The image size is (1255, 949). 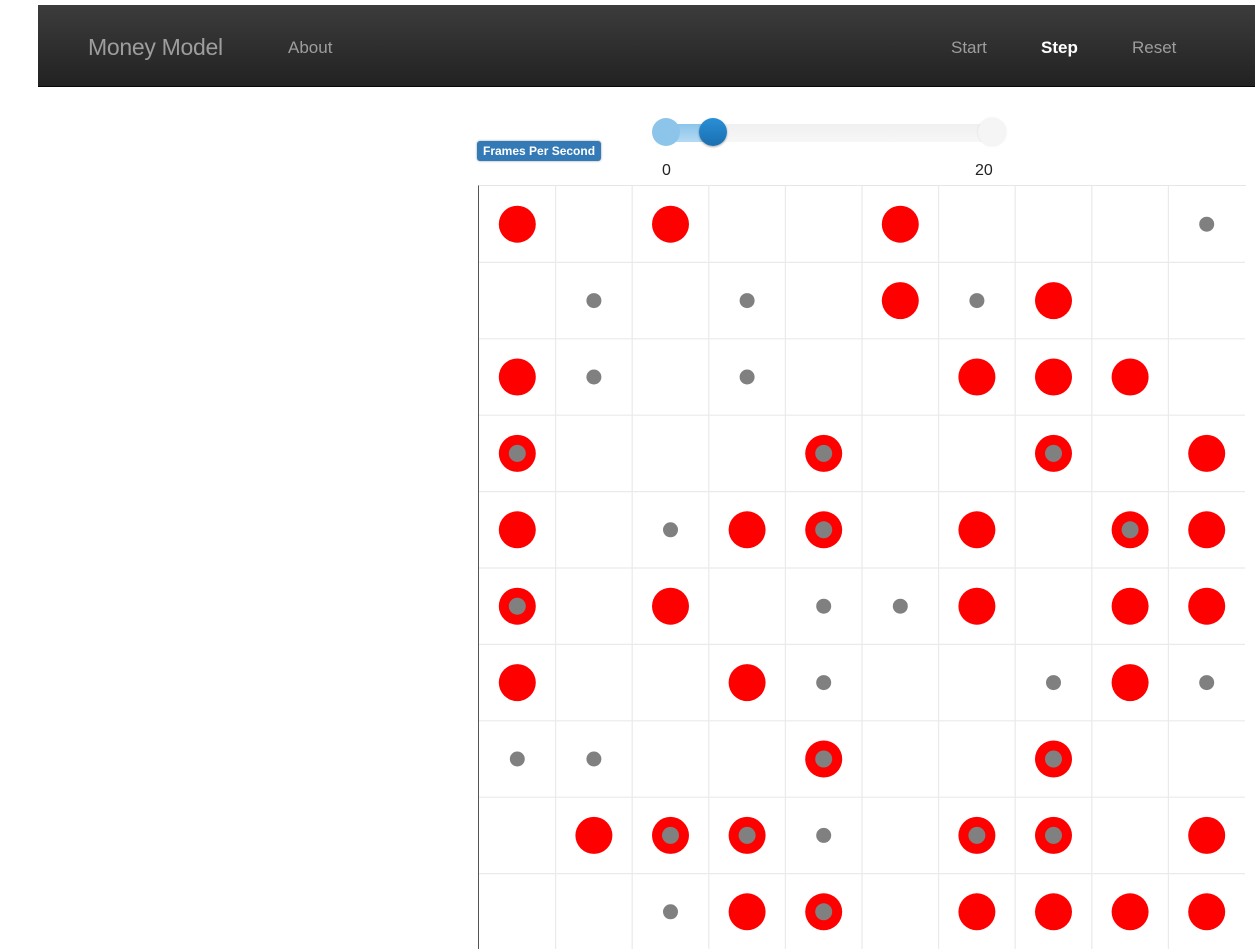 What do you see at coordinates (539, 151) in the screenshot?
I see `fps-label: Frames Per Second` at bounding box center [539, 151].